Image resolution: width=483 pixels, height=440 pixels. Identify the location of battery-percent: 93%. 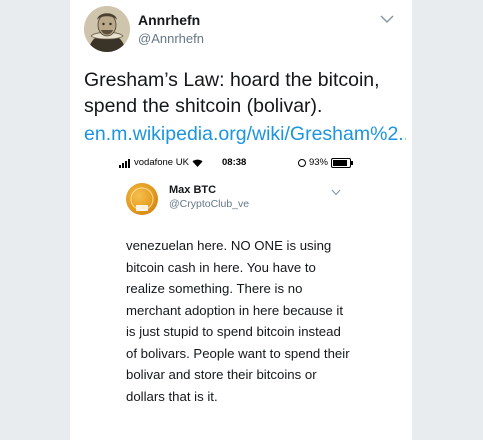
(318, 162).